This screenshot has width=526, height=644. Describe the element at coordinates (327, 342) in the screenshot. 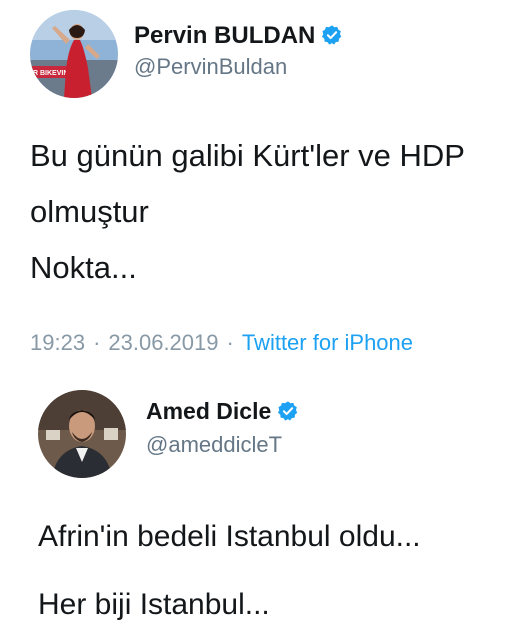

I see `tweet-source-link: Twitter for iPhone` at that location.